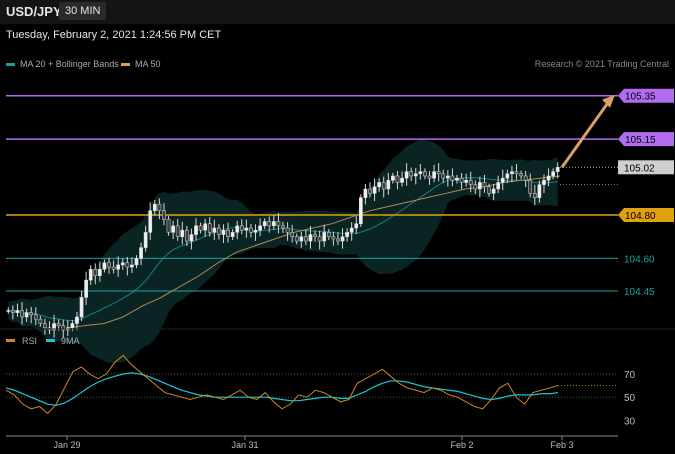  I want to click on pivot-label: 104.80, so click(646, 215).